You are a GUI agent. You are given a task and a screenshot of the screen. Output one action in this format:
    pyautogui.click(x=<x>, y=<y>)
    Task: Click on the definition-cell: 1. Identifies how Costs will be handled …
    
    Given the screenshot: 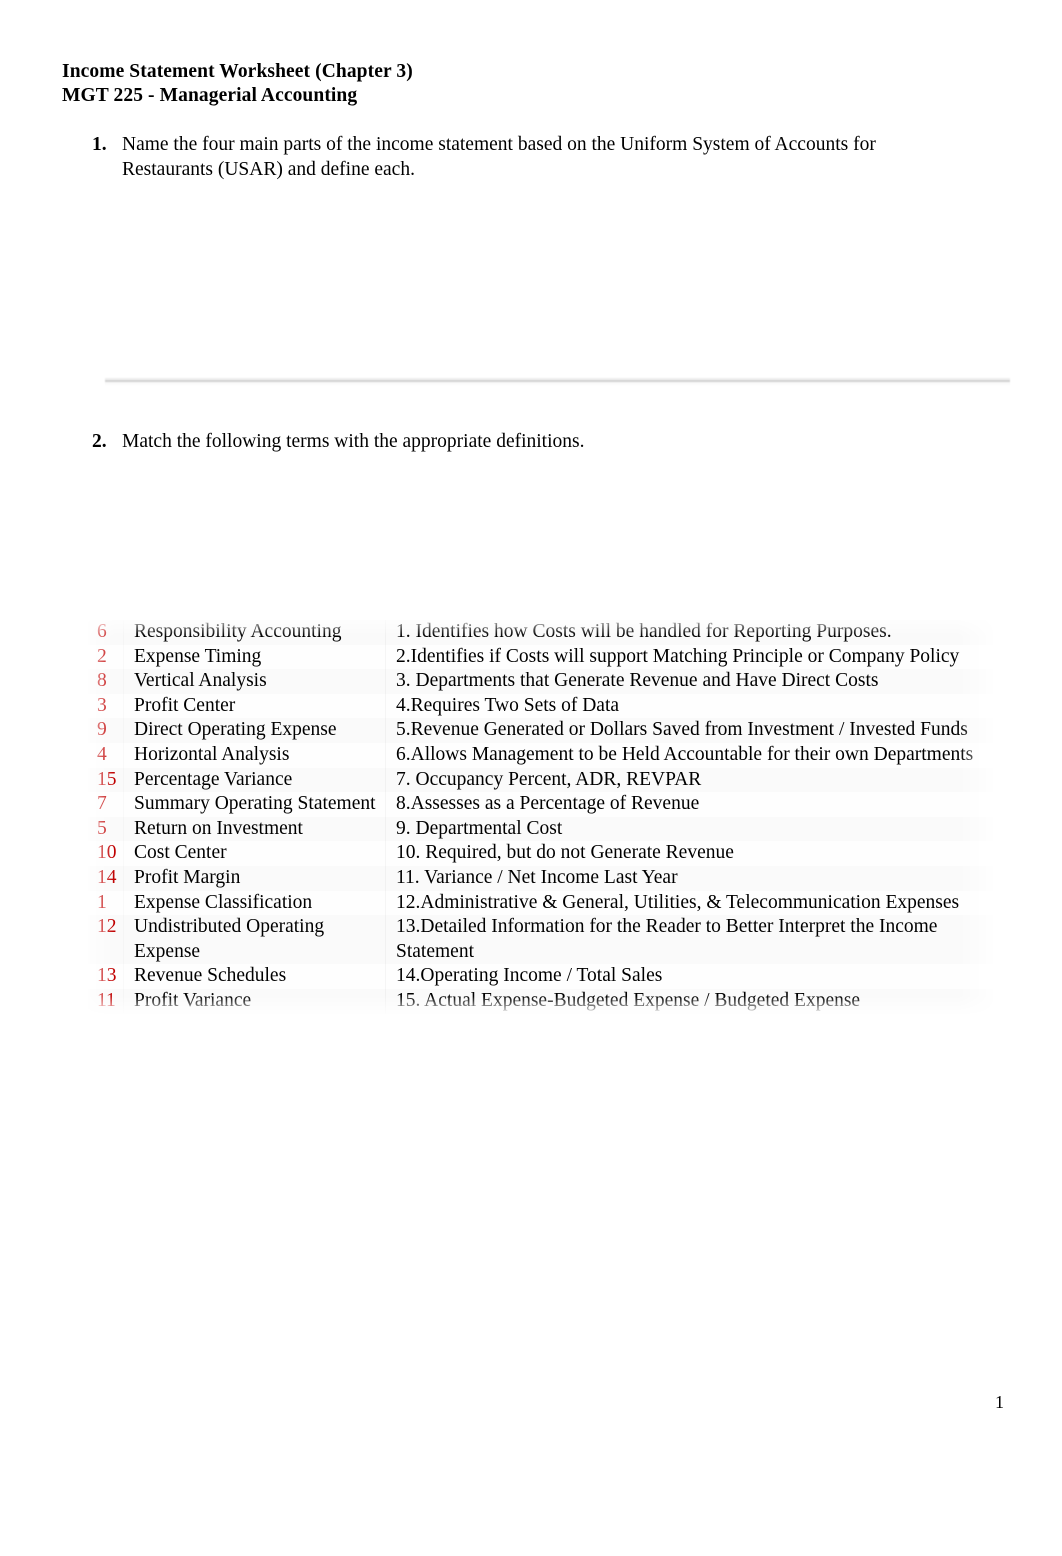 What is the action you would take?
    pyautogui.click(x=689, y=632)
    